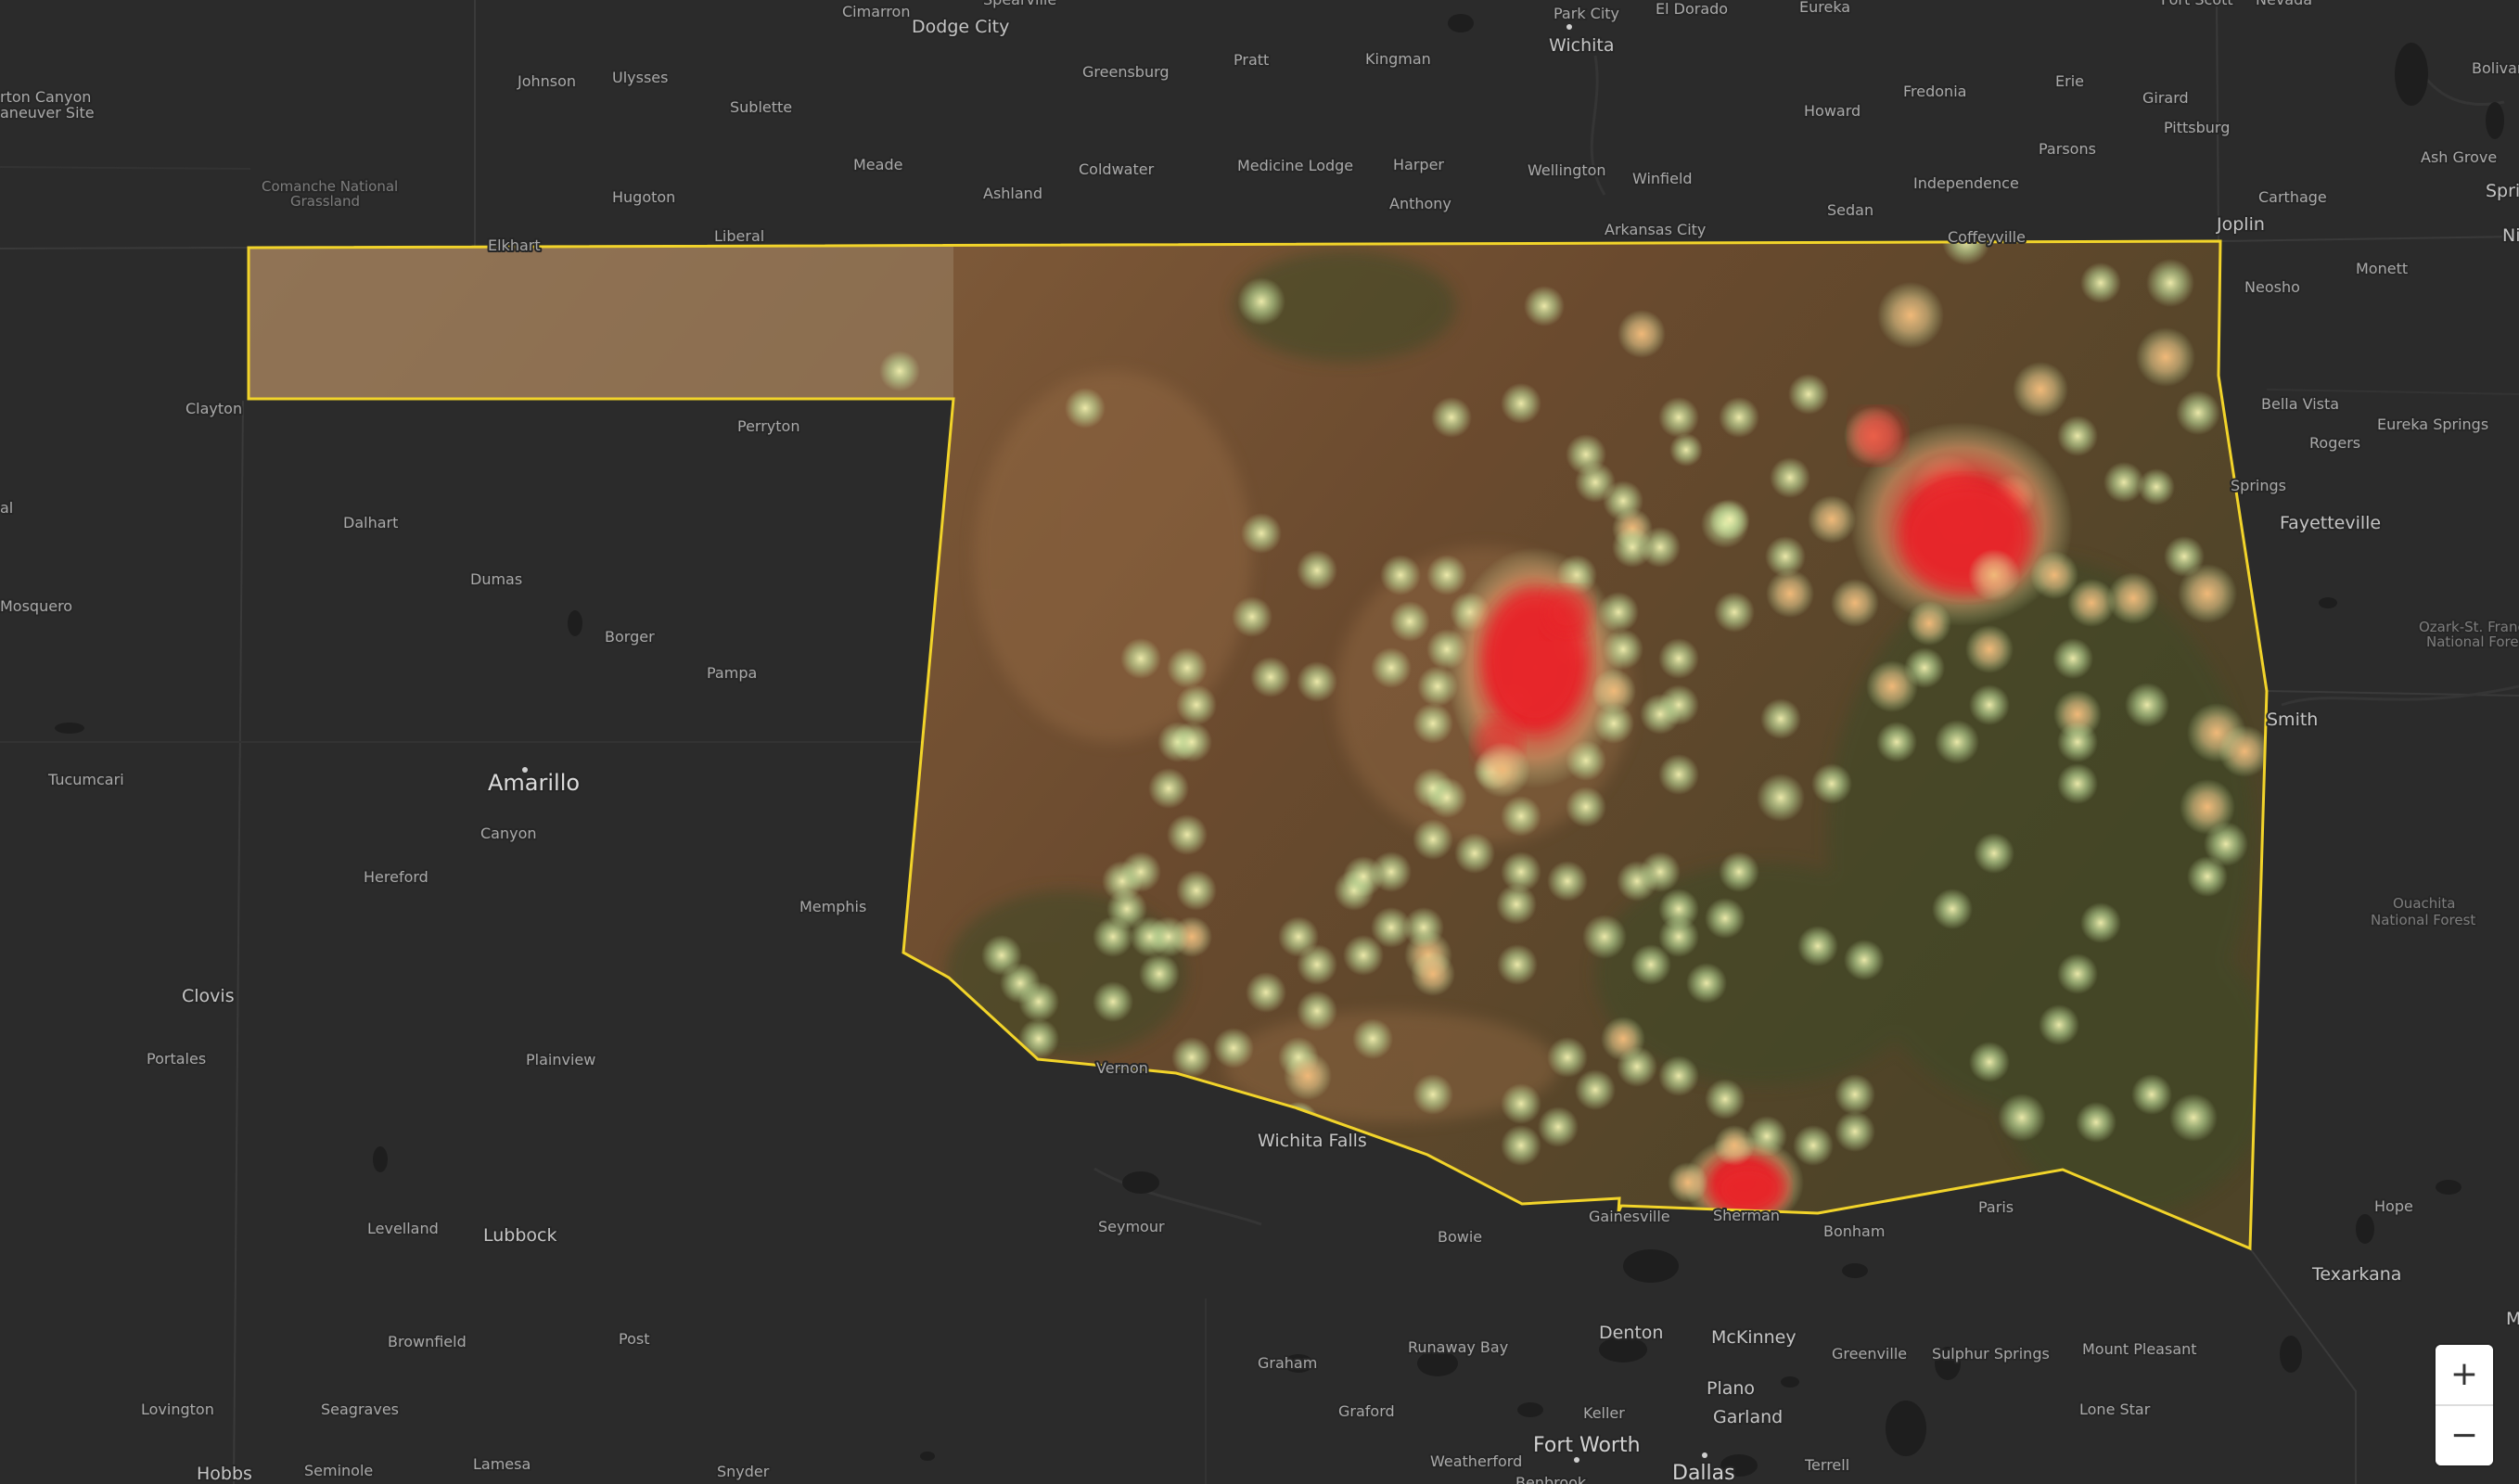 The height and width of the screenshot is (1484, 2519). I want to click on label-mckinney: McKinney, so click(1754, 1337).